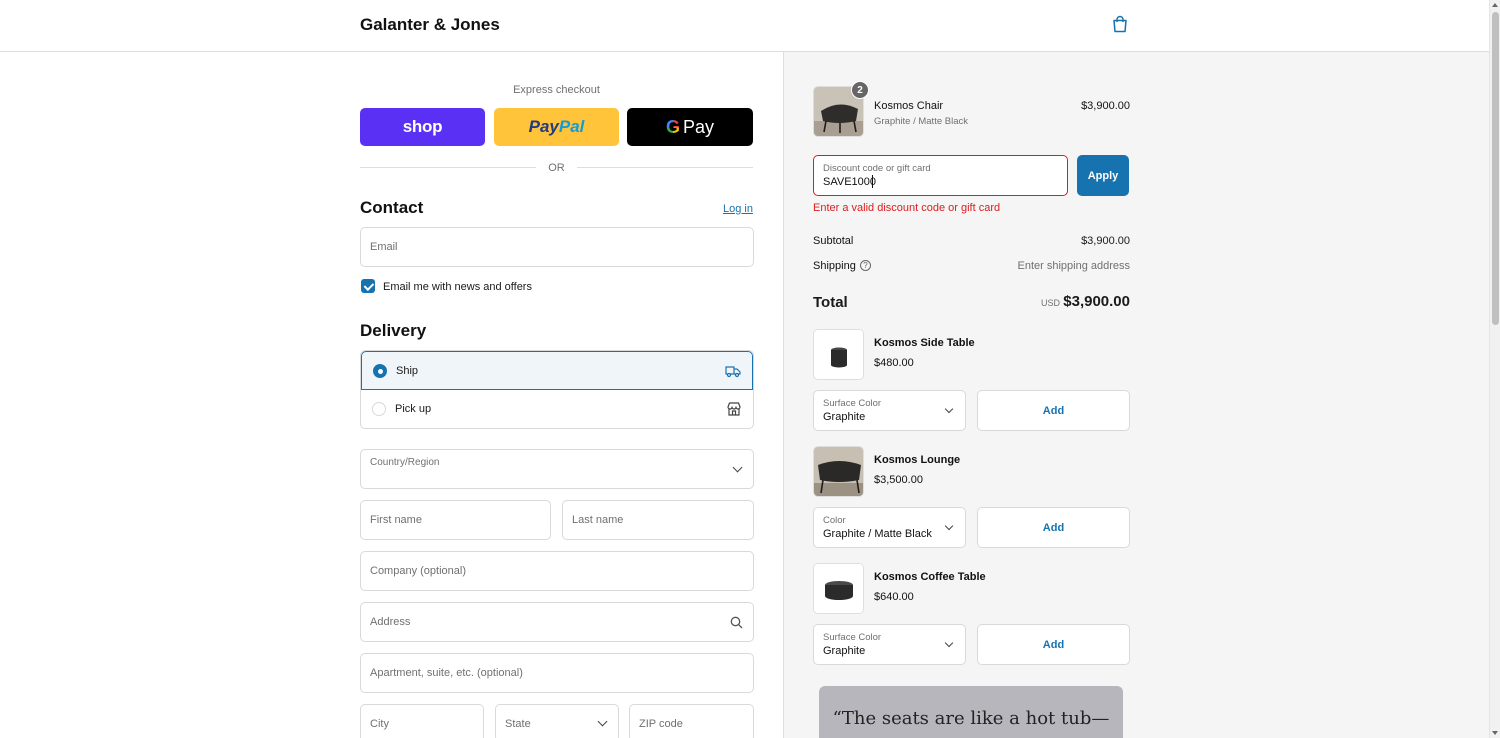 Image resolution: width=1500 pixels, height=738 pixels. What do you see at coordinates (733, 372) in the screenshot?
I see `truck-icon` at bounding box center [733, 372].